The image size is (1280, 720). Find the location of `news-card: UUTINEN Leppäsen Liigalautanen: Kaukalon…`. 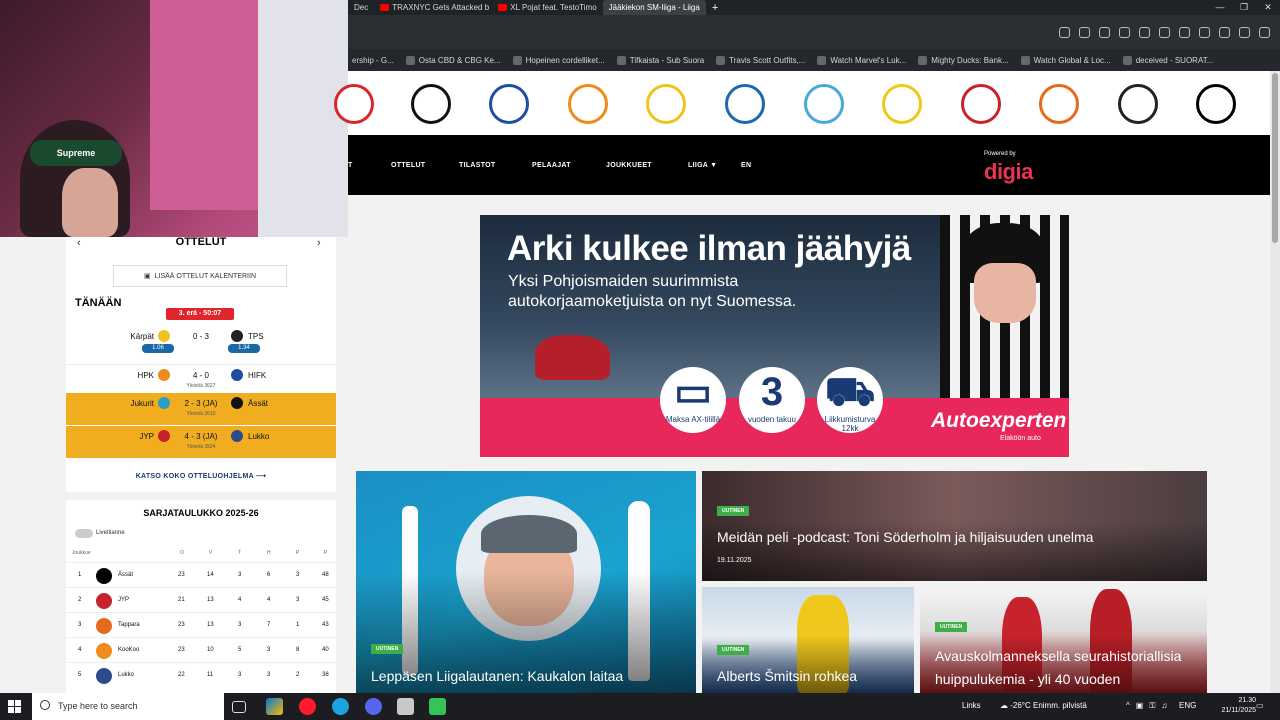

news-card: UUTINEN Leppäsen Liigalautanen: Kaukalon… is located at coordinates (526, 582).